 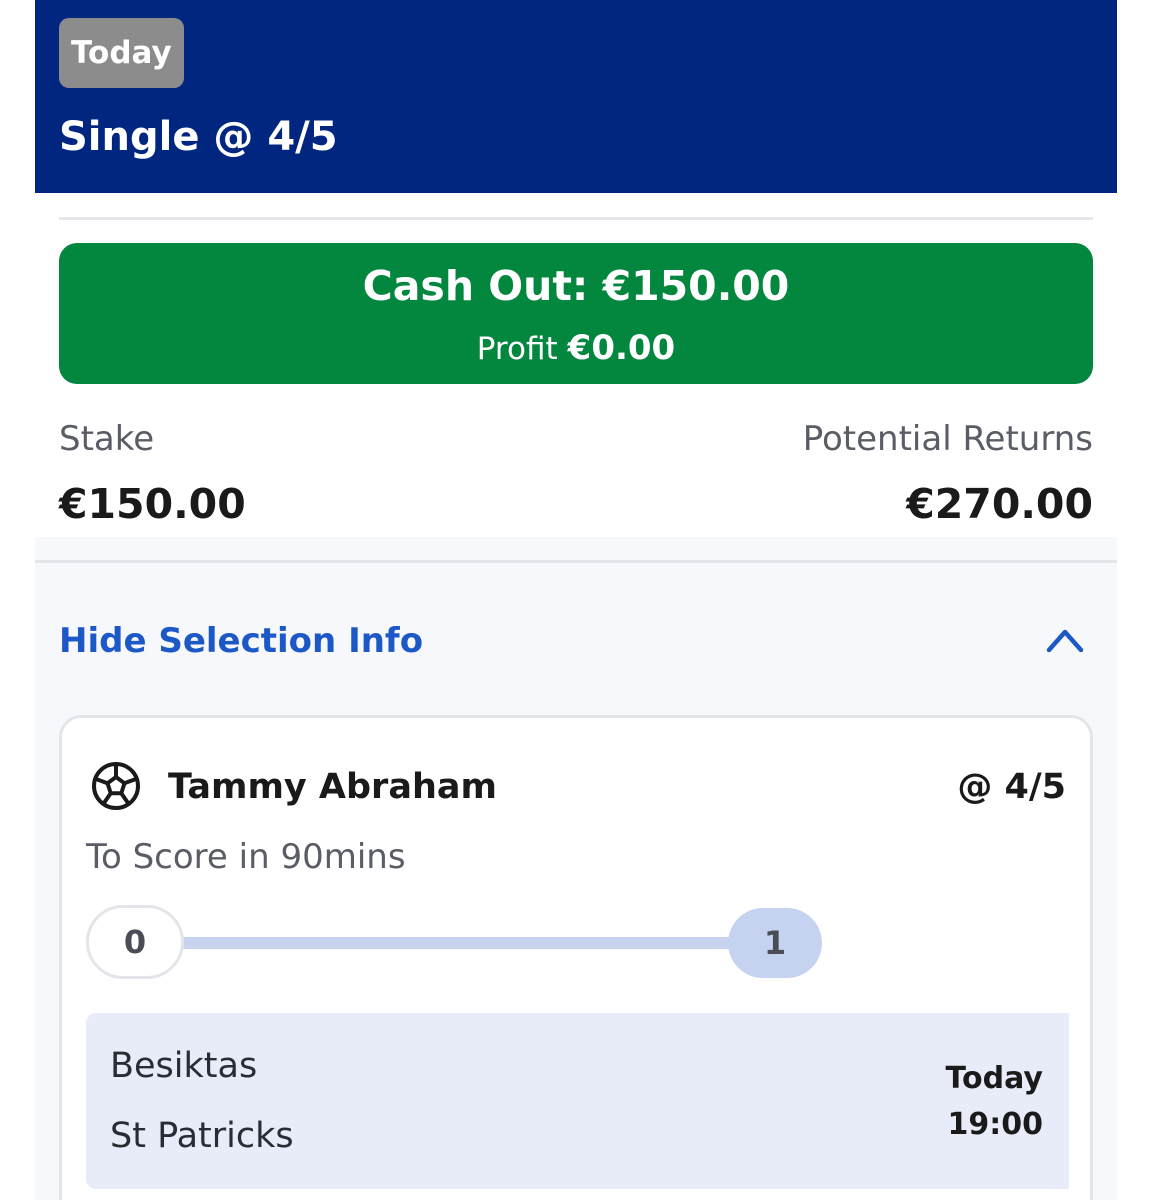 I want to click on selection-odds: @ 4/5, so click(x=1011, y=787).